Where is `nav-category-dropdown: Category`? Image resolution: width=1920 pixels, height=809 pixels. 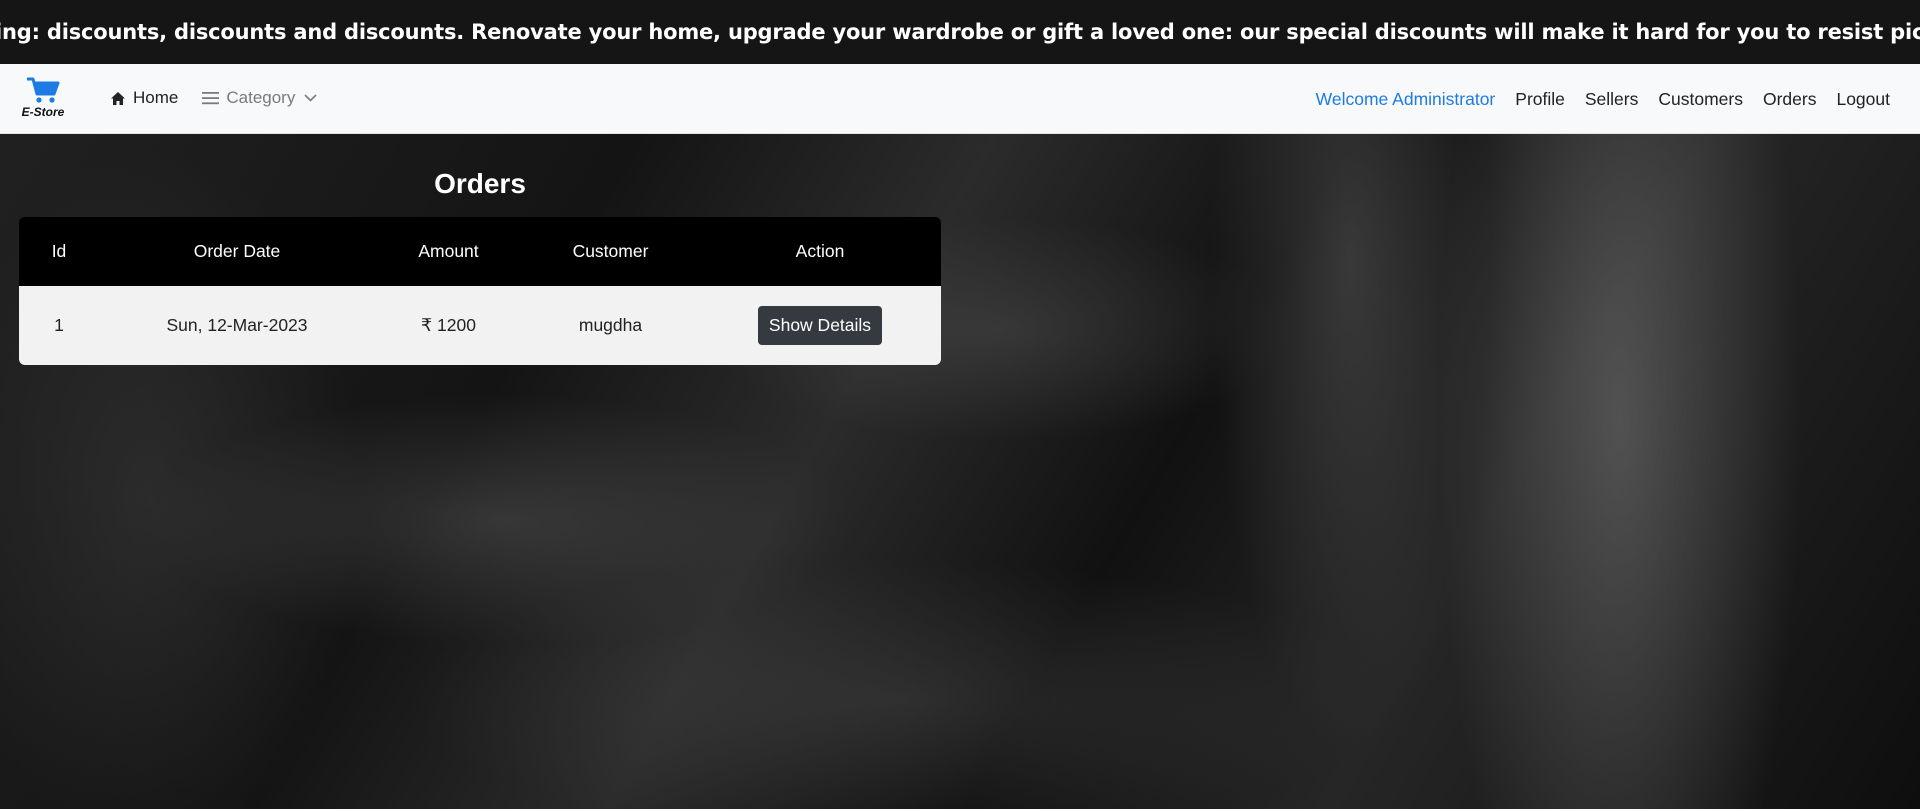 nav-category-dropdown: Category is located at coordinates (259, 98).